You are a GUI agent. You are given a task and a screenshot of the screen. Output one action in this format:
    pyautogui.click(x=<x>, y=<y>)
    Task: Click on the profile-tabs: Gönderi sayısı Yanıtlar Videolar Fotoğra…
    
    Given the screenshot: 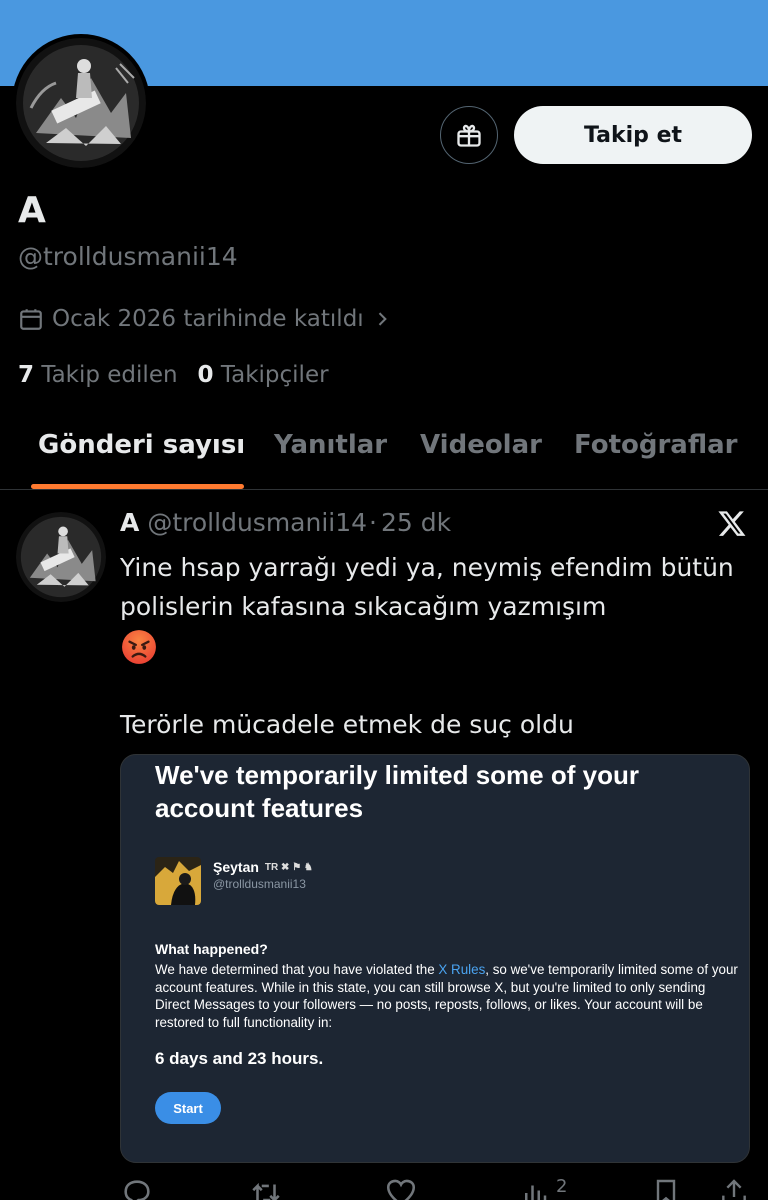 What is the action you would take?
    pyautogui.click(x=384, y=454)
    